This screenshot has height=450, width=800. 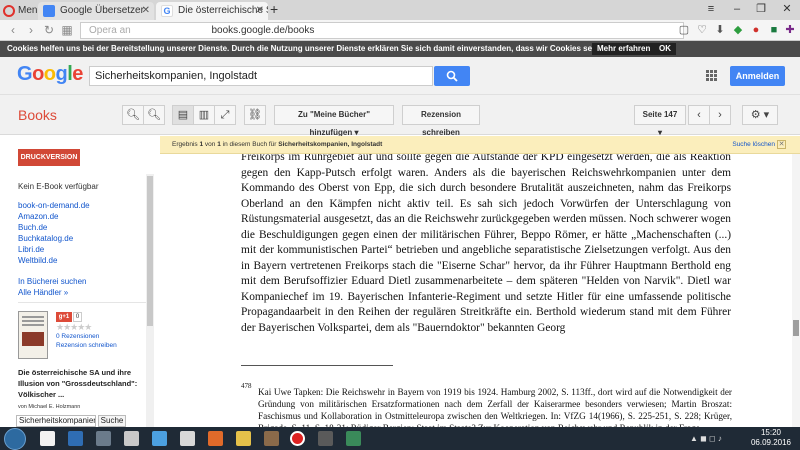 What do you see at coordinates (56, 421) in the screenshot?
I see `book-search-input: Sicherheitskompanien` at bounding box center [56, 421].